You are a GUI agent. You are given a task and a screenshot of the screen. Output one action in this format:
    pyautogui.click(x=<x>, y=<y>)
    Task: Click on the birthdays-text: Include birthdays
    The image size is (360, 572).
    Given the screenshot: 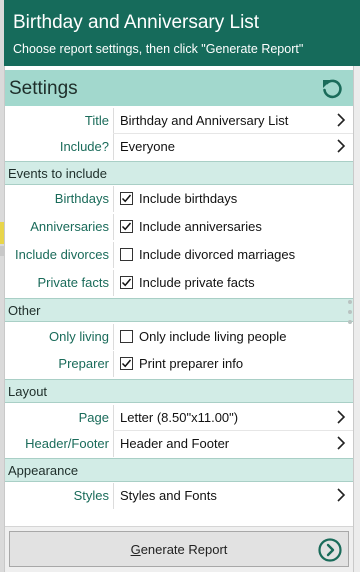 What is the action you would take?
    pyautogui.click(x=188, y=198)
    